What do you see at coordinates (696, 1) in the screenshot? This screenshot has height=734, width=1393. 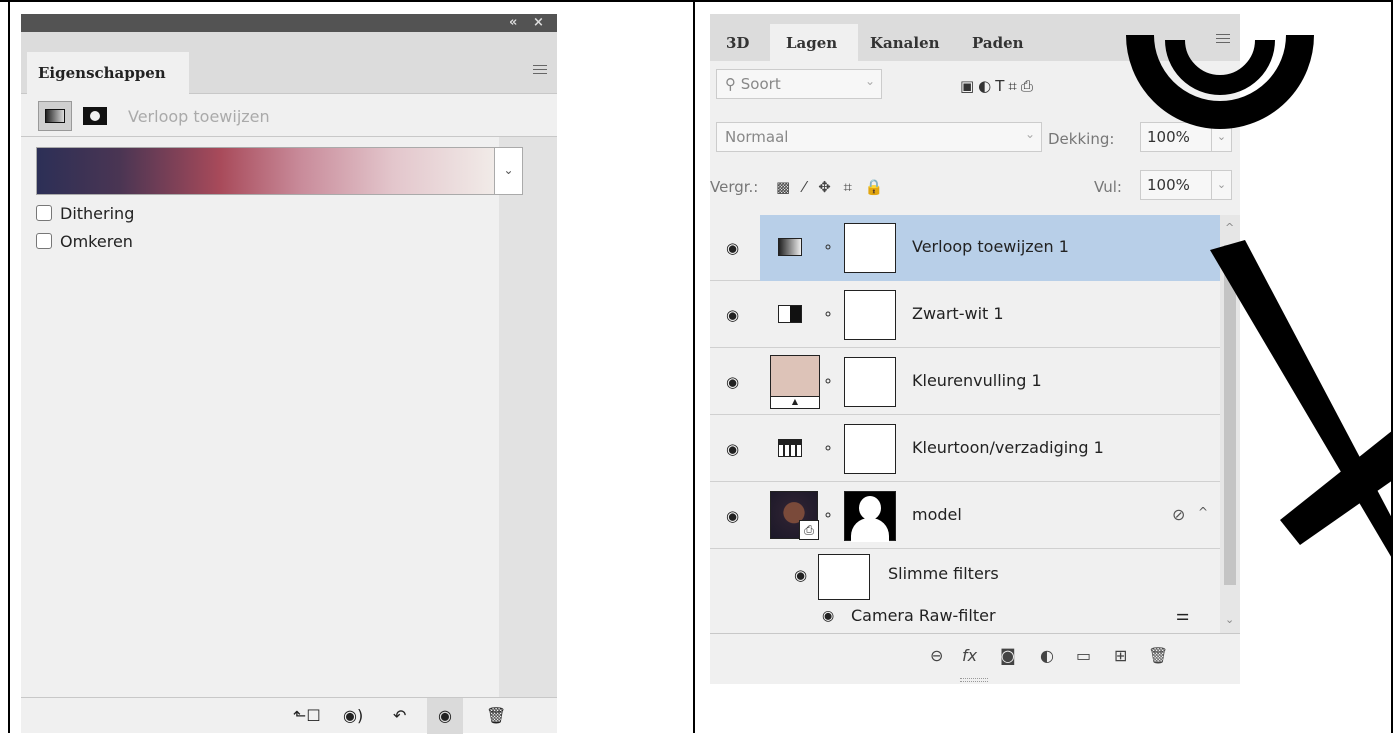 I see `top-border` at bounding box center [696, 1].